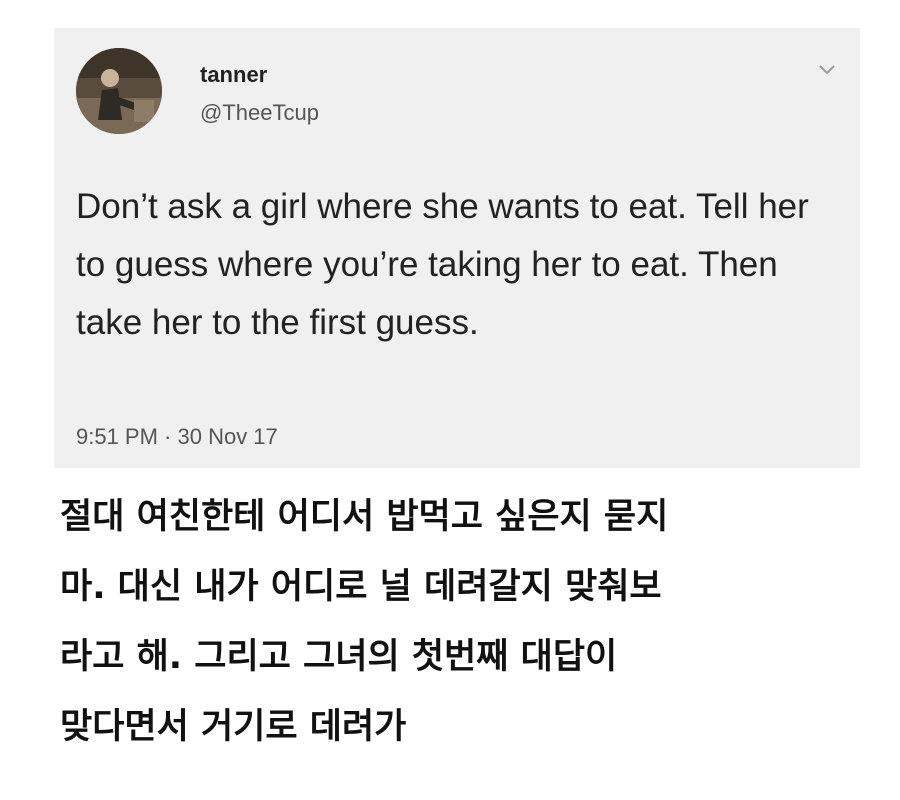 Image resolution: width=900 pixels, height=800 pixels. What do you see at coordinates (339, 657) in the screenshot?
I see `caption-line: 라고 해. 그리고 그녀의 첫번째 대답이` at bounding box center [339, 657].